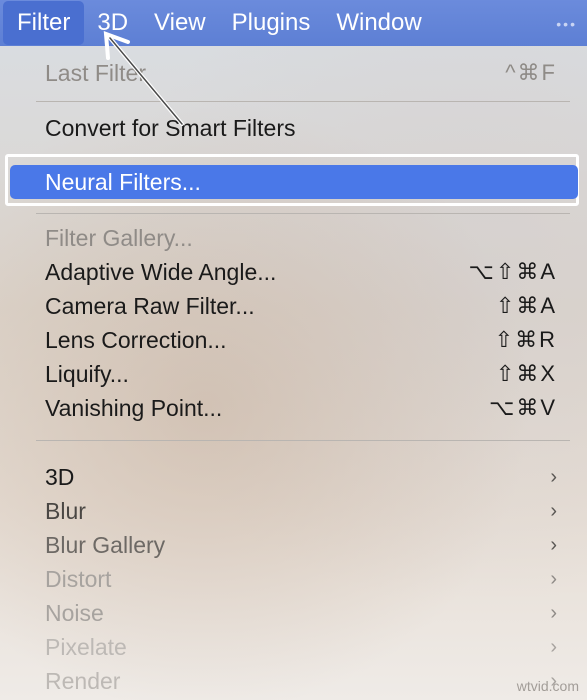  What do you see at coordinates (547, 686) in the screenshot?
I see `watermark-logo: wtvid.com` at bounding box center [547, 686].